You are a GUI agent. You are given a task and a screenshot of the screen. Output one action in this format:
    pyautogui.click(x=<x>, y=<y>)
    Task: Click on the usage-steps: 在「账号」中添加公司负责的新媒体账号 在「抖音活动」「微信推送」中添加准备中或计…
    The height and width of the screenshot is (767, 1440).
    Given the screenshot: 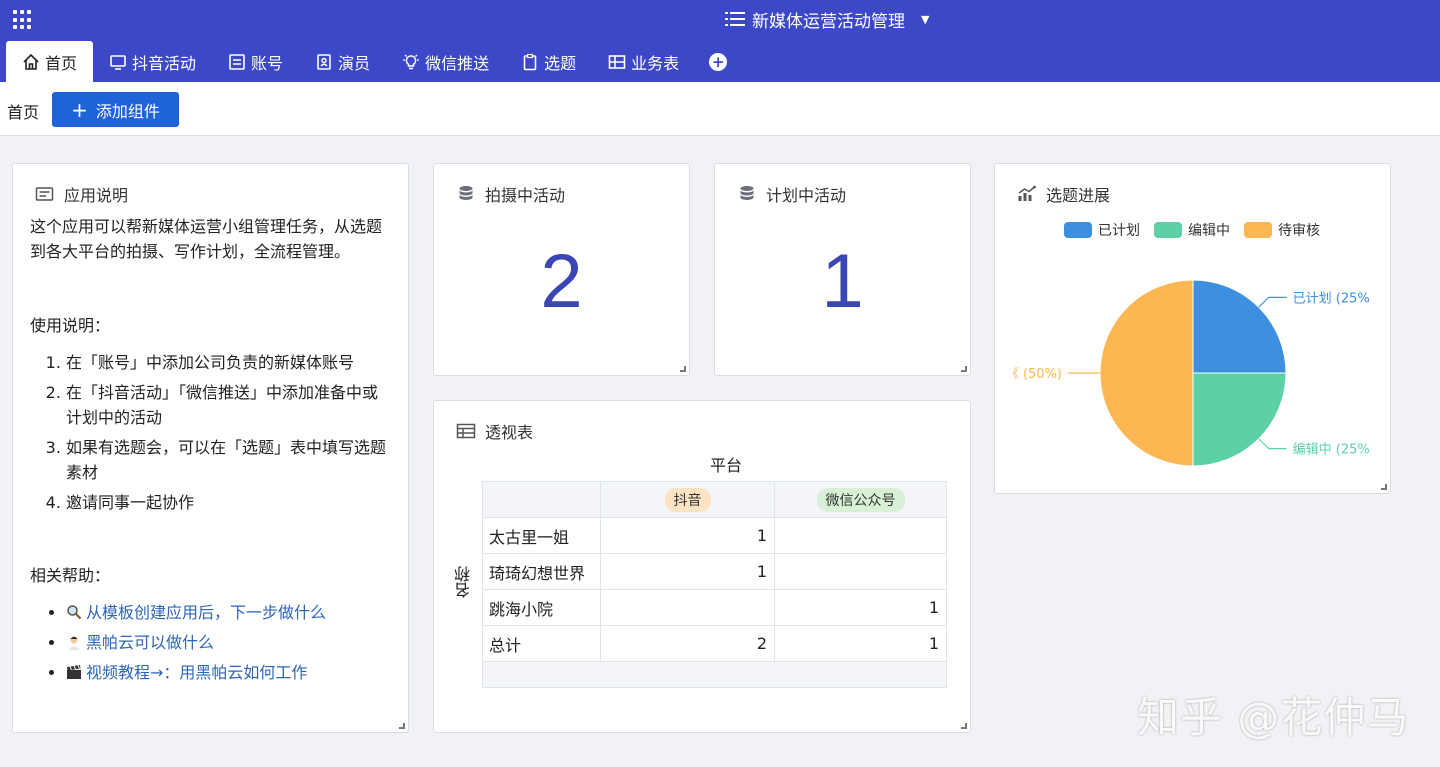 What is the action you would take?
    pyautogui.click(x=211, y=432)
    